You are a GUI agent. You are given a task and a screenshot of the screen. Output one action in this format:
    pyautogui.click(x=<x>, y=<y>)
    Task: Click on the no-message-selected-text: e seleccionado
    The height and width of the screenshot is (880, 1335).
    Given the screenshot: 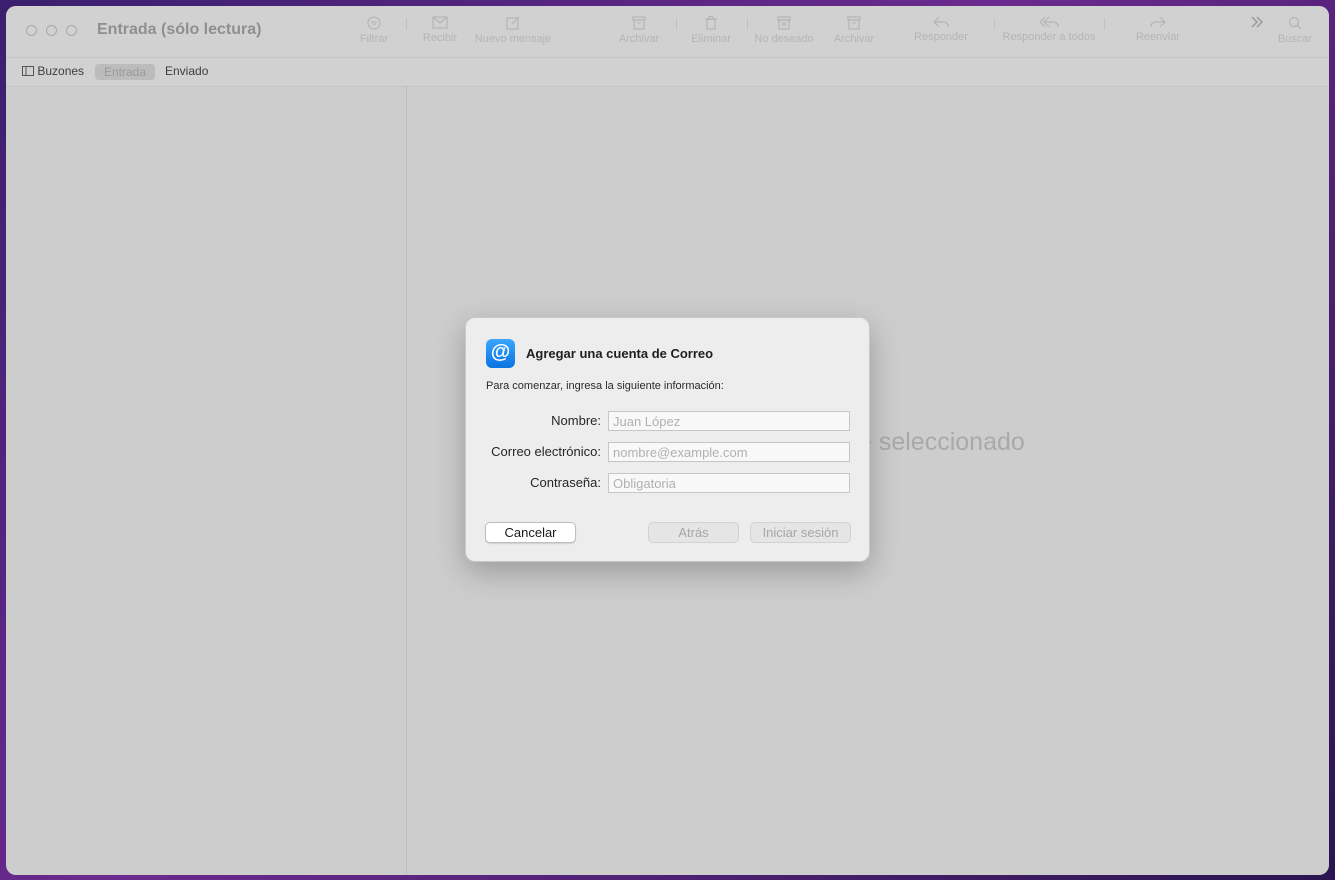 What is the action you would take?
    pyautogui.click(x=941, y=442)
    